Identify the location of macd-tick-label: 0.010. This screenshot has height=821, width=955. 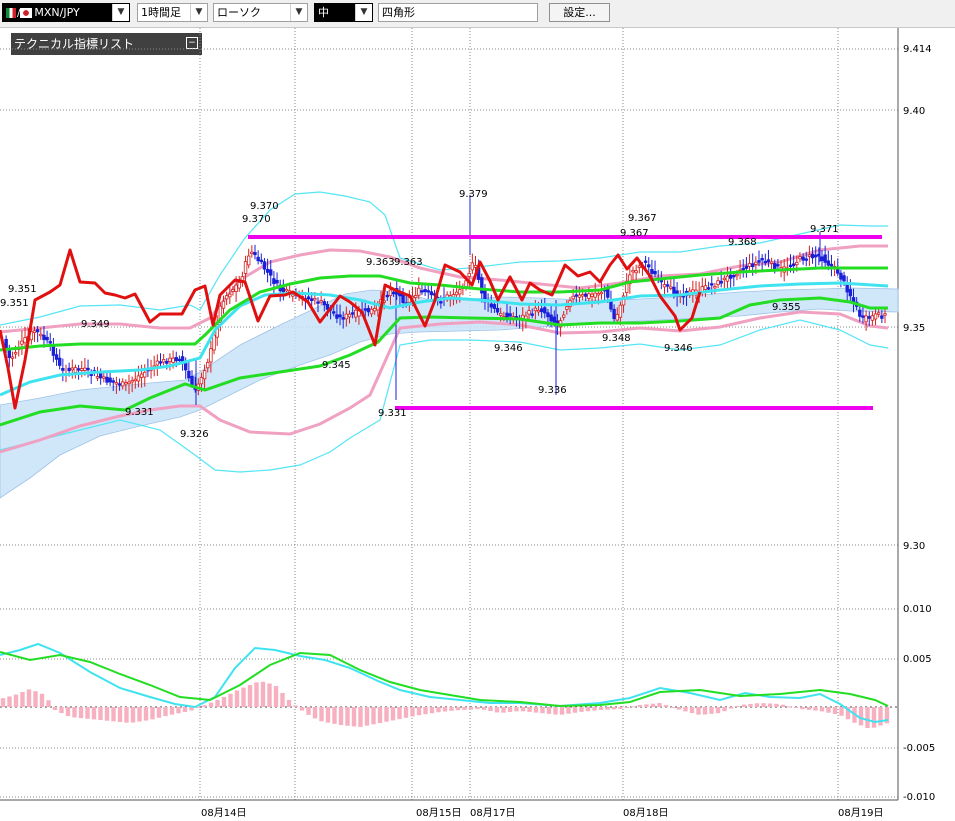
(917, 609).